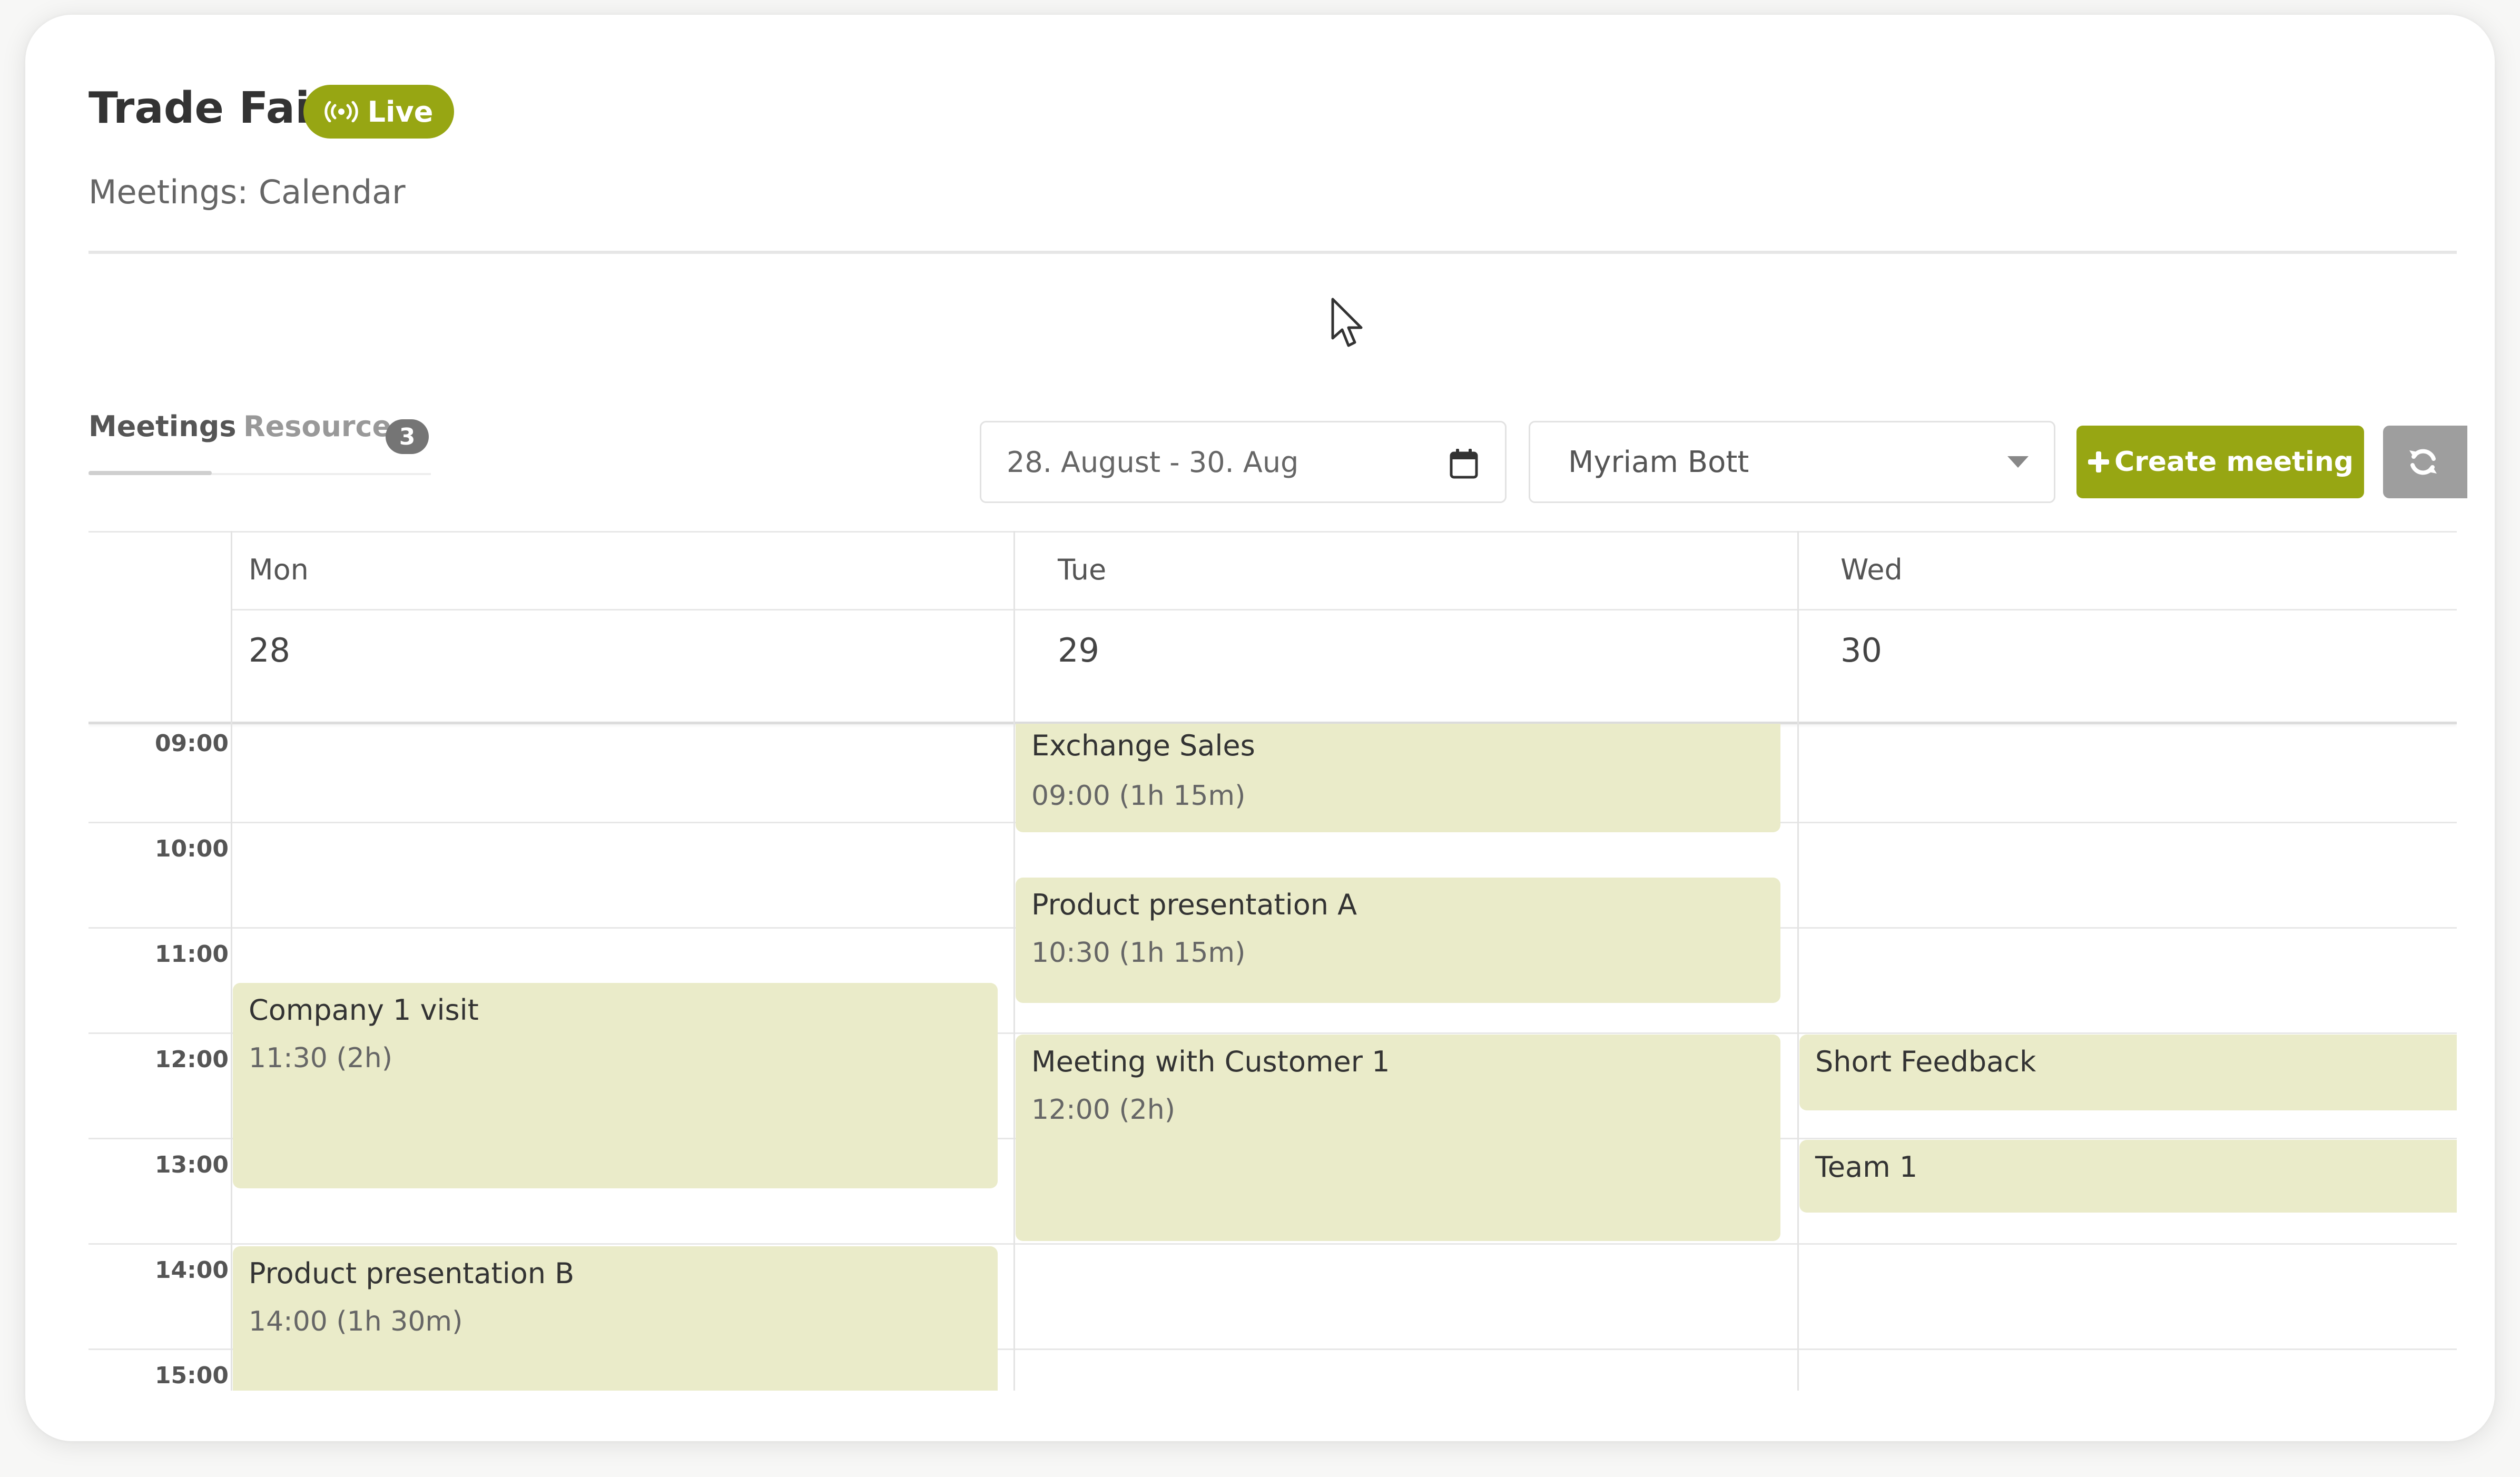 This screenshot has height=1477, width=2520. I want to click on event-title: Team 1, so click(1866, 1167).